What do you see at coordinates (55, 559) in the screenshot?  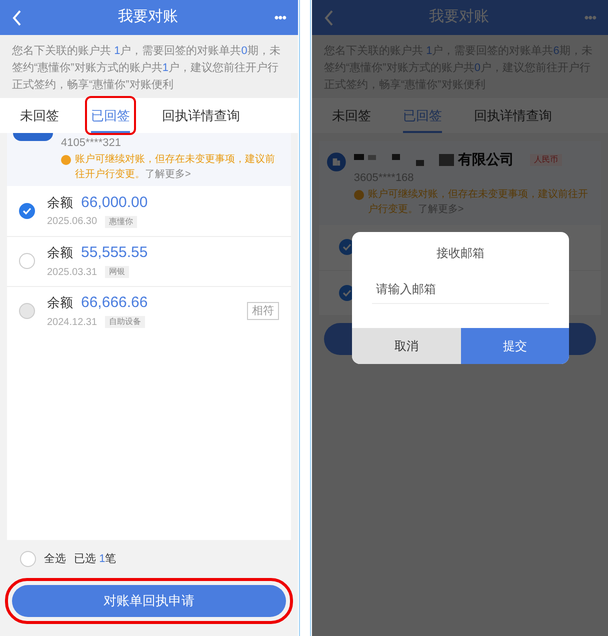 I see `select-all-label: 全选` at bounding box center [55, 559].